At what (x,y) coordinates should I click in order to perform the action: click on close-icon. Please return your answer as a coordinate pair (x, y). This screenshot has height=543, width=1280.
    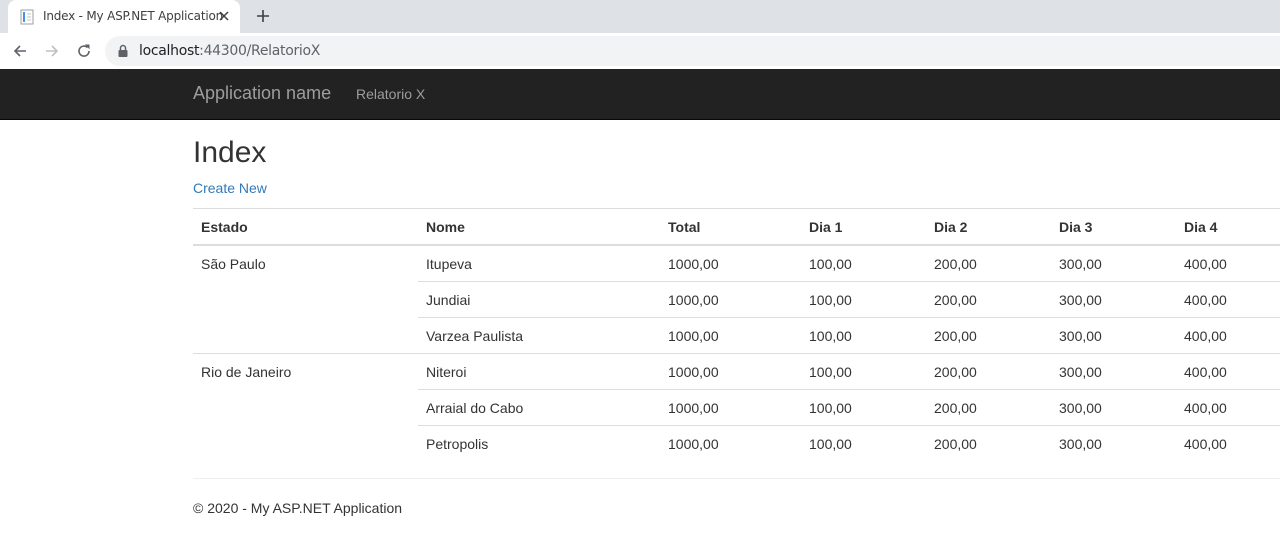
    Looking at the image, I should click on (224, 16).